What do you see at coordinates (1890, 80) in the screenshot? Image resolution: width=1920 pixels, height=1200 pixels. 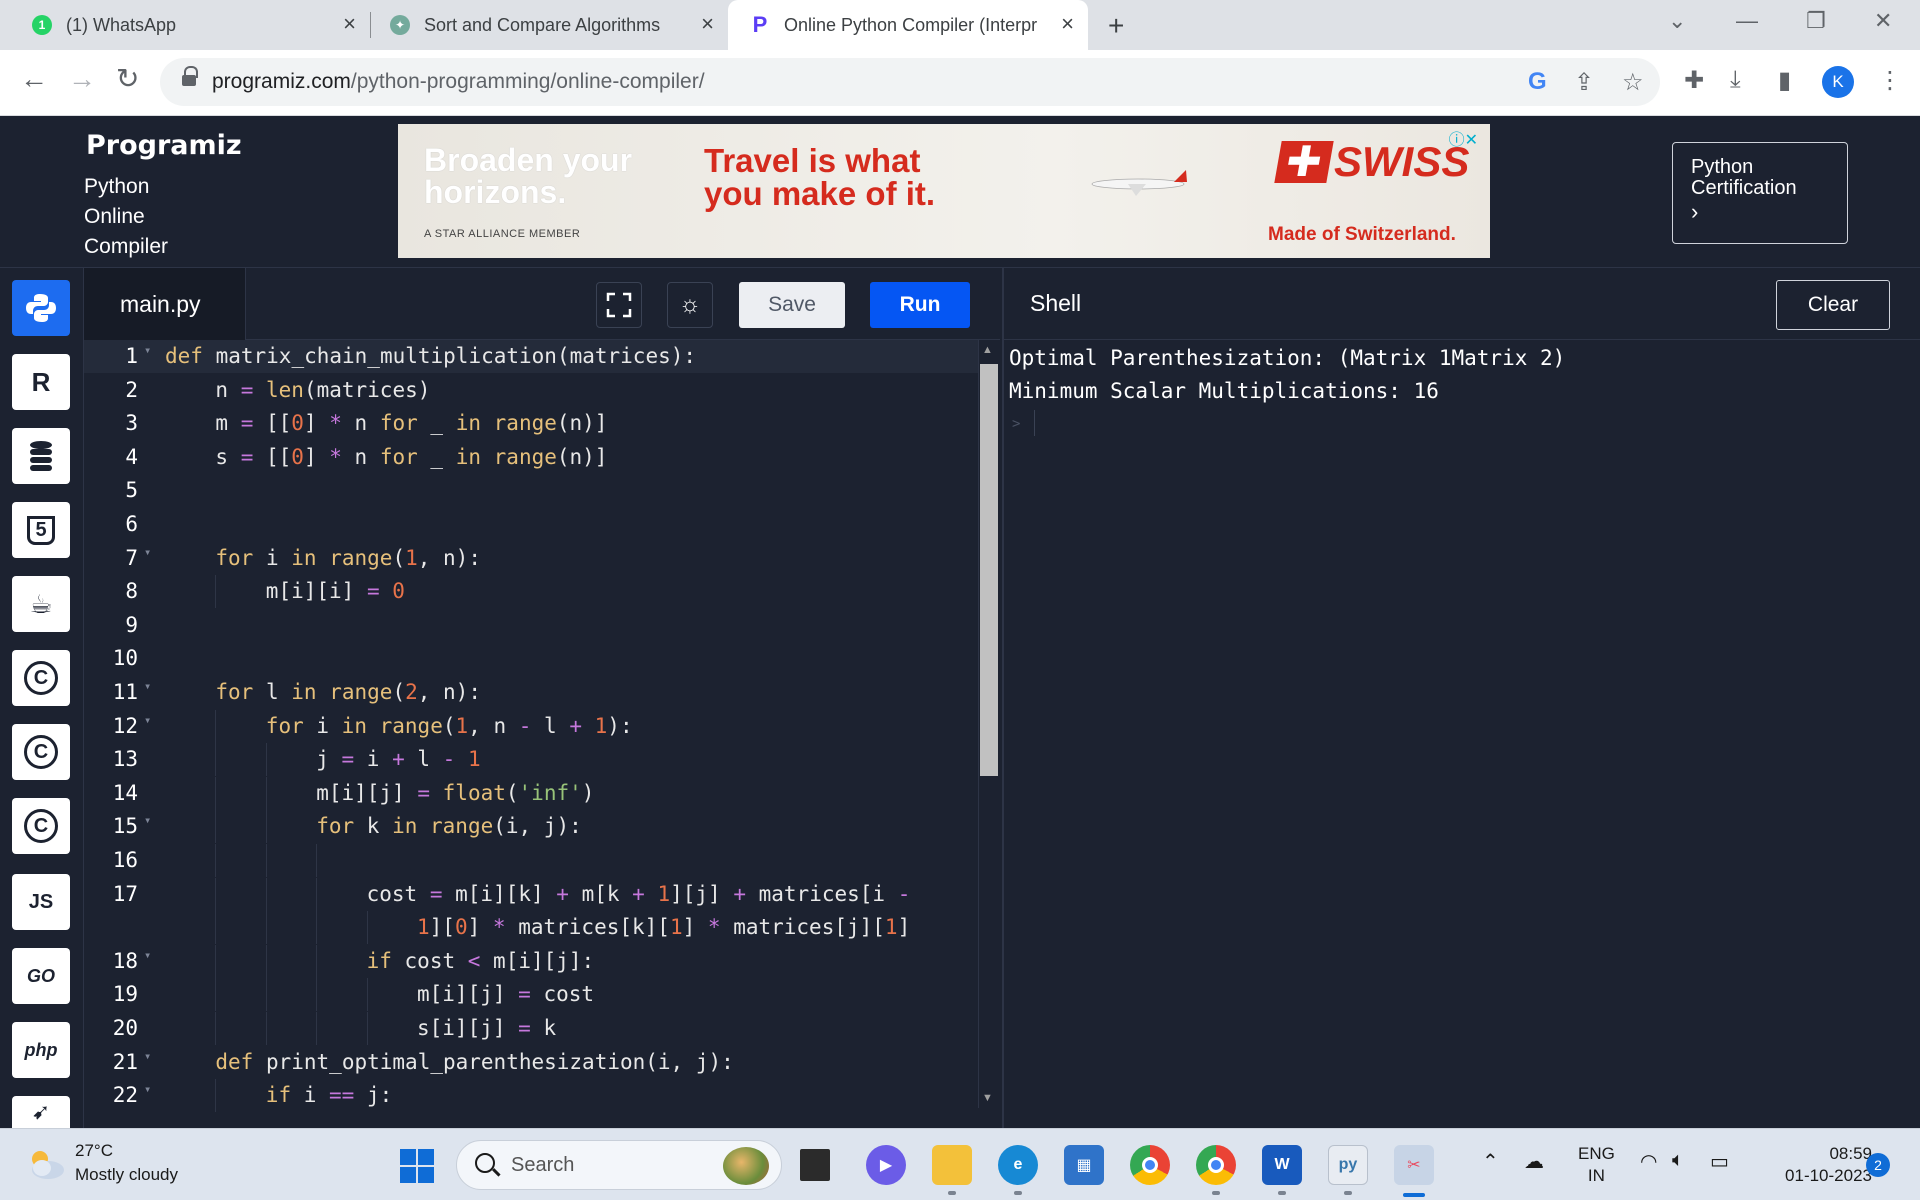 I see `more-menu-icon: ⋮` at bounding box center [1890, 80].